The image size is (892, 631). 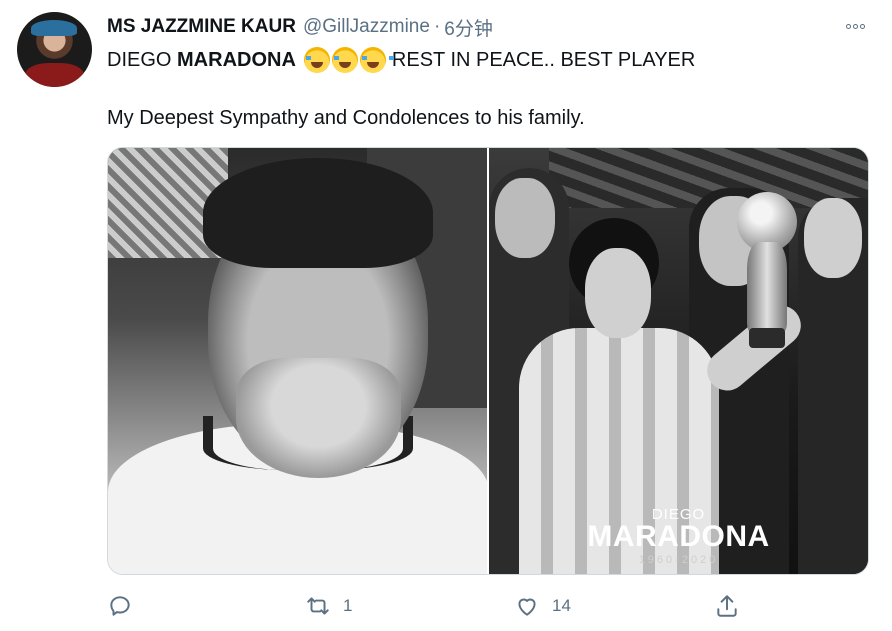 I want to click on share-icon, so click(x=727, y=606).